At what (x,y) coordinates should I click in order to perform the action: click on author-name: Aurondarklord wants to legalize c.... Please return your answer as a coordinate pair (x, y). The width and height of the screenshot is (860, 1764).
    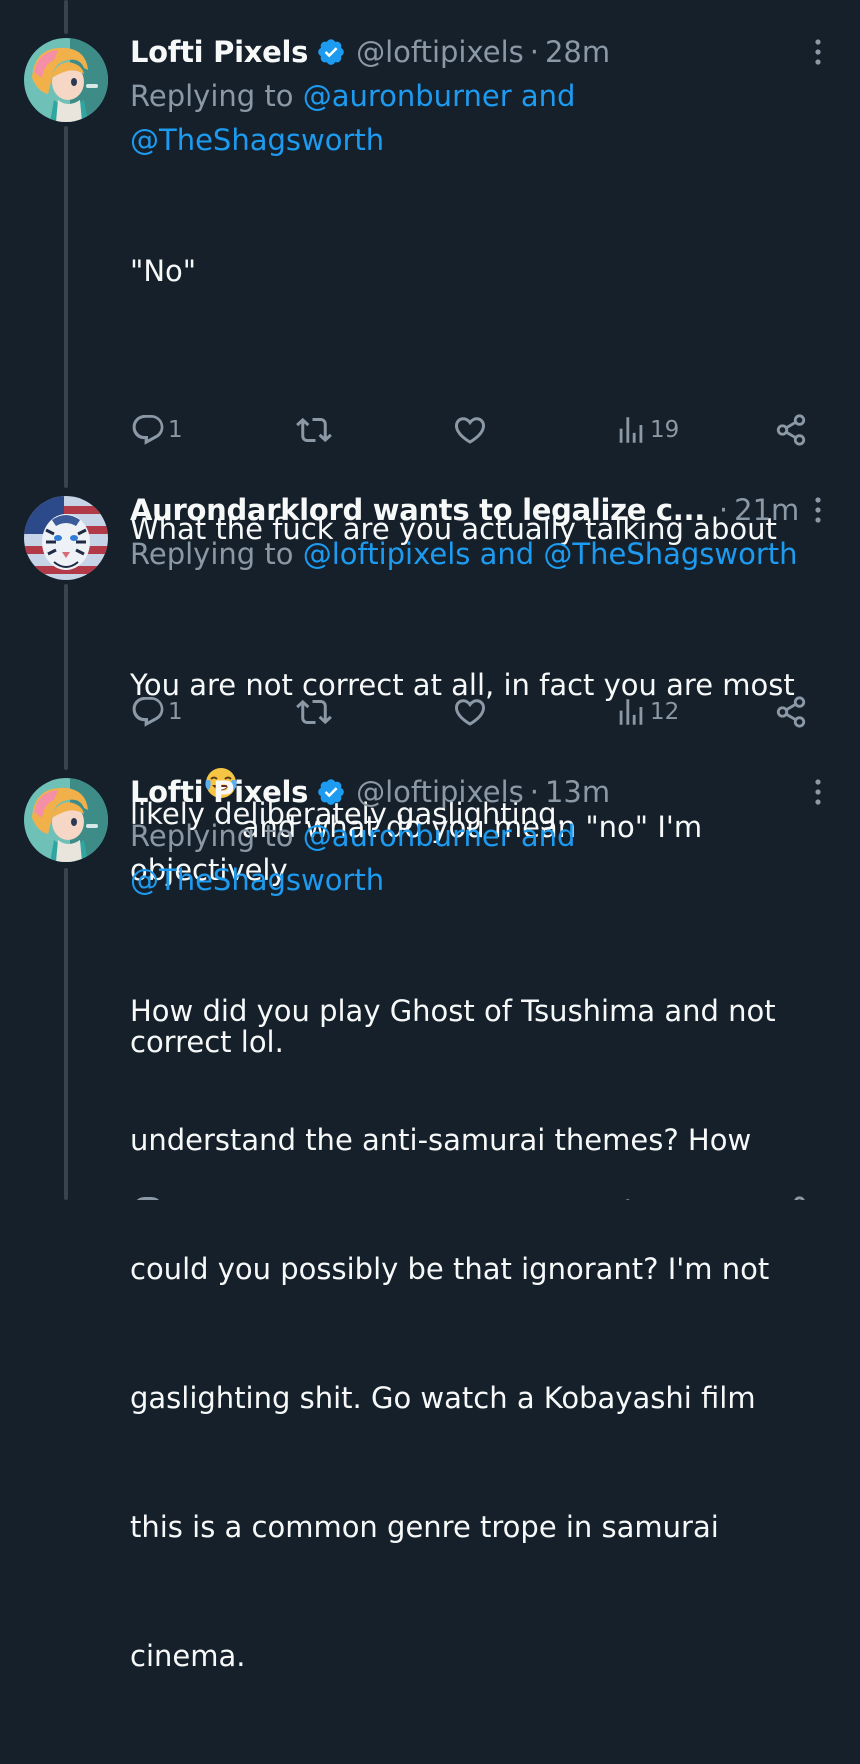
    Looking at the image, I should click on (417, 510).